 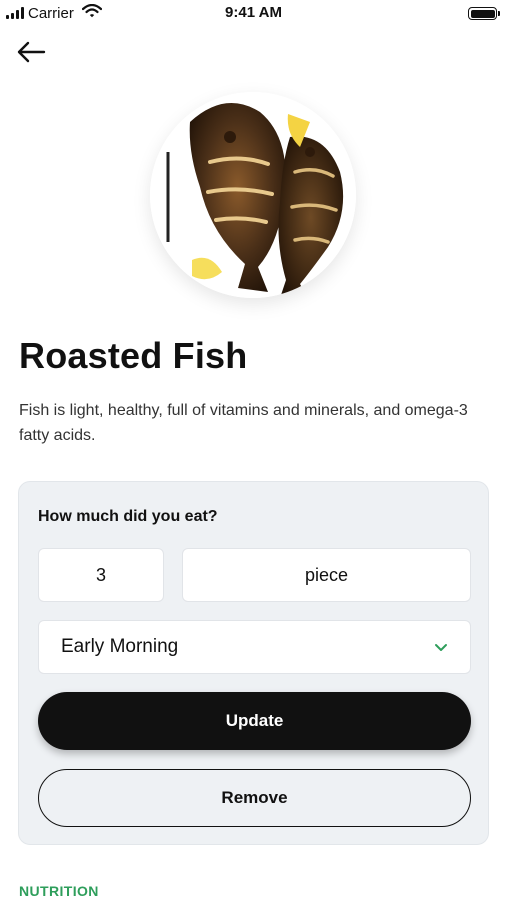 I want to click on arrow-left-icon, so click(x=31, y=52).